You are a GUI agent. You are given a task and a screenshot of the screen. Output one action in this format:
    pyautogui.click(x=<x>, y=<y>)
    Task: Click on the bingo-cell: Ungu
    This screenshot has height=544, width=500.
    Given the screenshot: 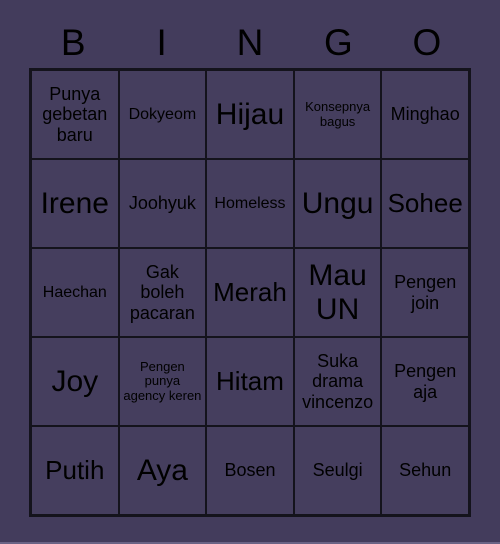 What is the action you would take?
    pyautogui.click(x=337, y=203)
    